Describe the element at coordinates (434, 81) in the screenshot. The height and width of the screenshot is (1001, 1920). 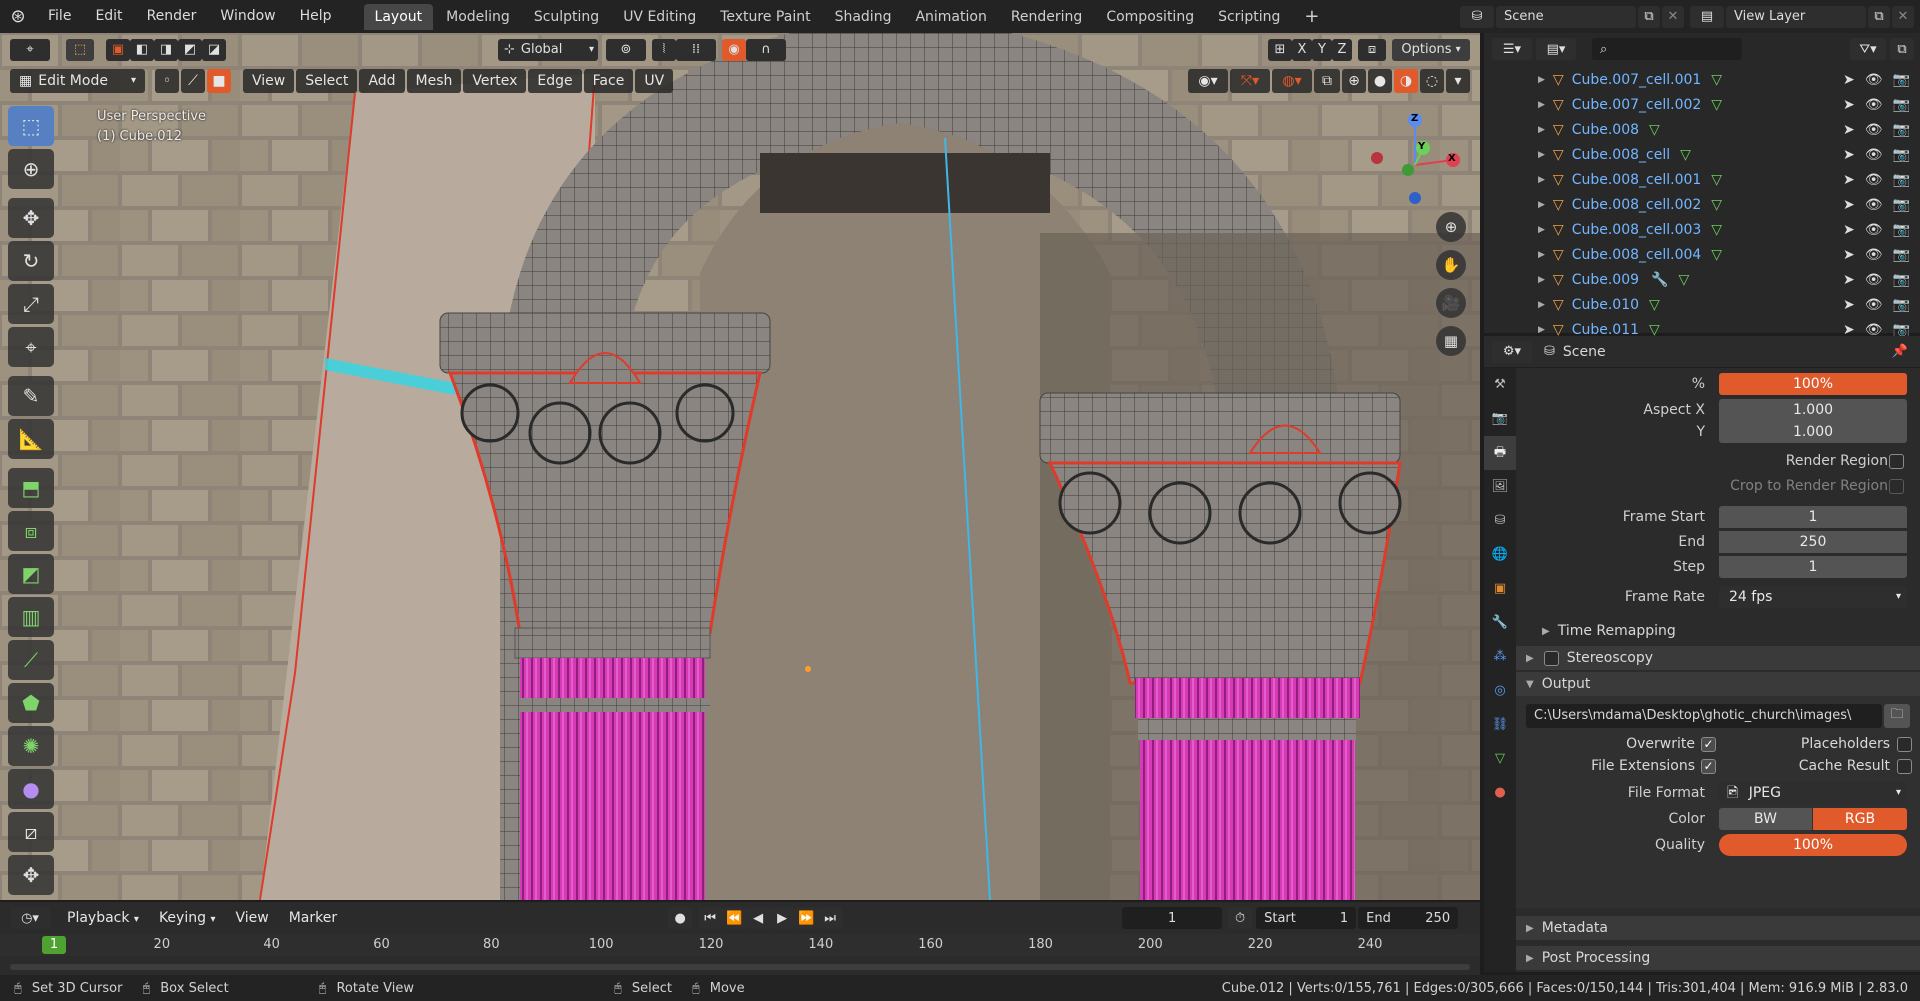
I see `menu-mesh: Mesh` at that location.